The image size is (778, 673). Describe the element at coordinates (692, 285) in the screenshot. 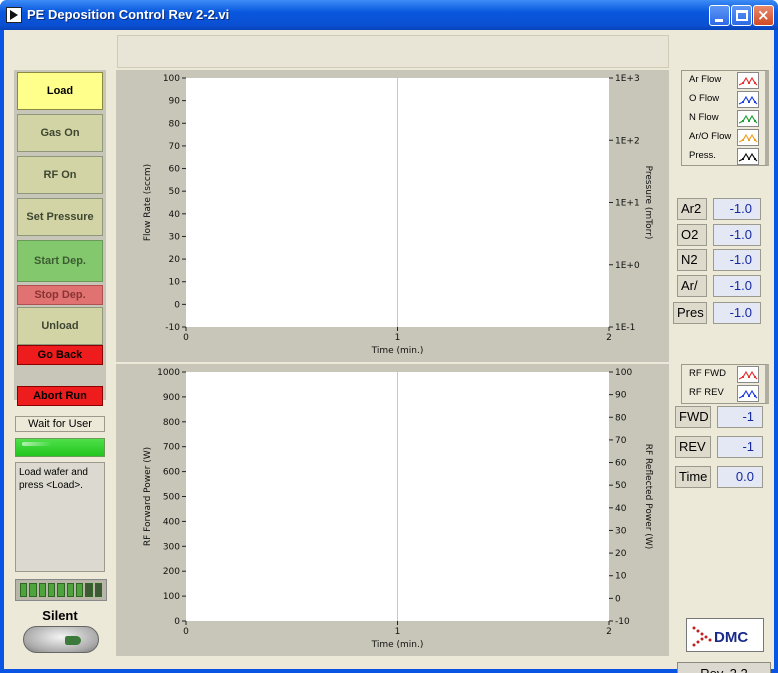

I see `readout-label: Ar/` at that location.